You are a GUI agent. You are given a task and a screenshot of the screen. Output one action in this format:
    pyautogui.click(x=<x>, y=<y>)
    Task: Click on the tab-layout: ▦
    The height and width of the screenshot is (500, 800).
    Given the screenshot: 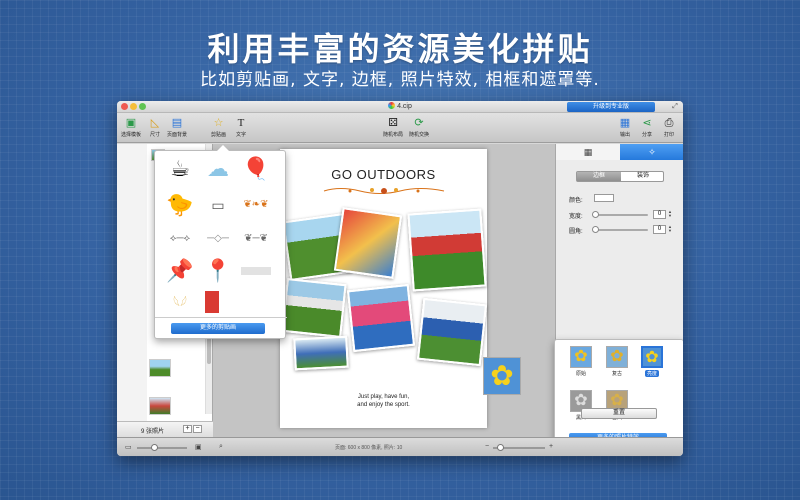 What is the action you would take?
    pyautogui.click(x=588, y=152)
    